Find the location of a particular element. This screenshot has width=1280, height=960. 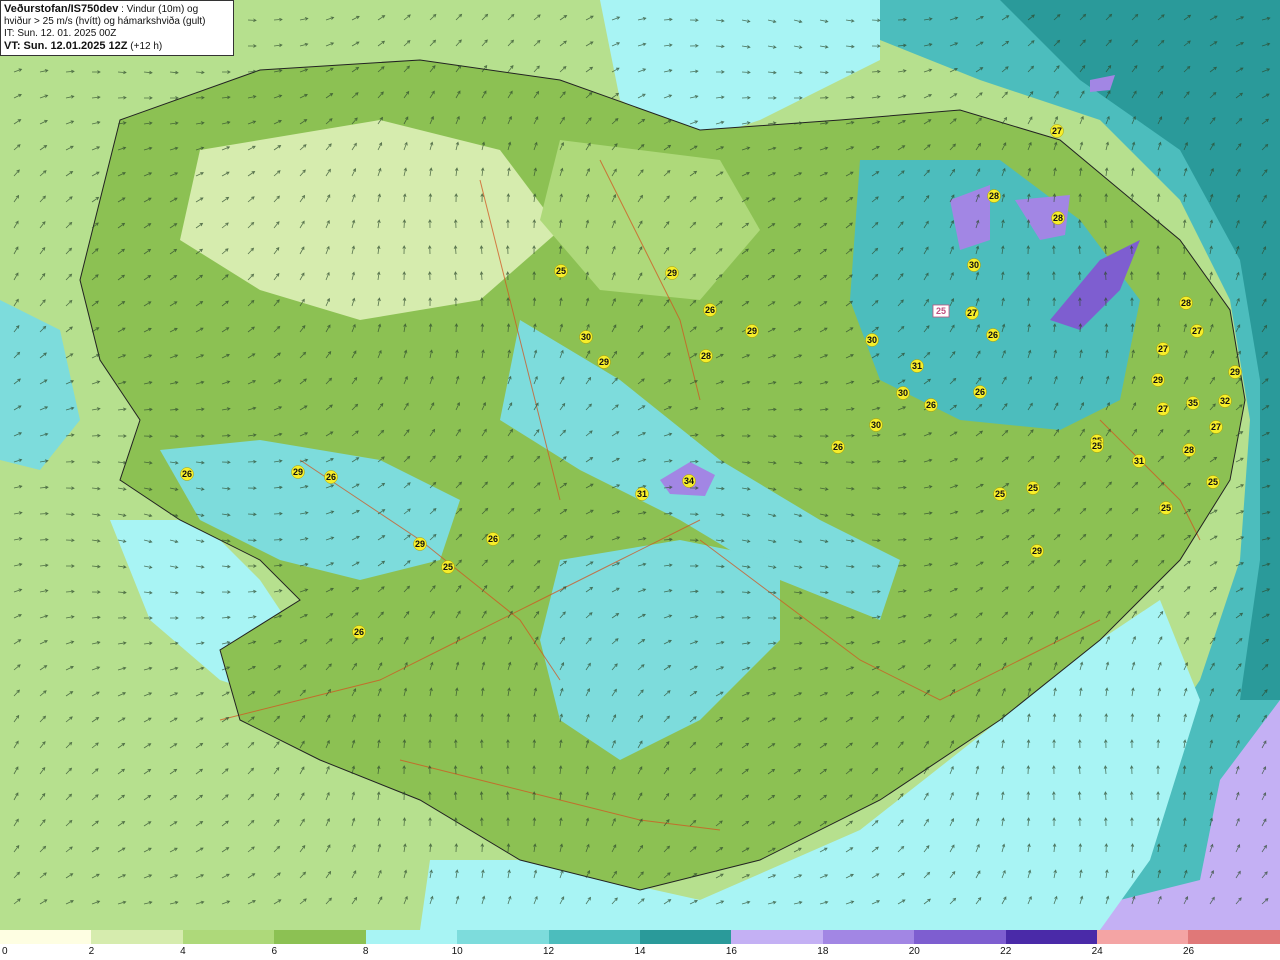

legend-tick-label: 6 is located at coordinates (274, 951).